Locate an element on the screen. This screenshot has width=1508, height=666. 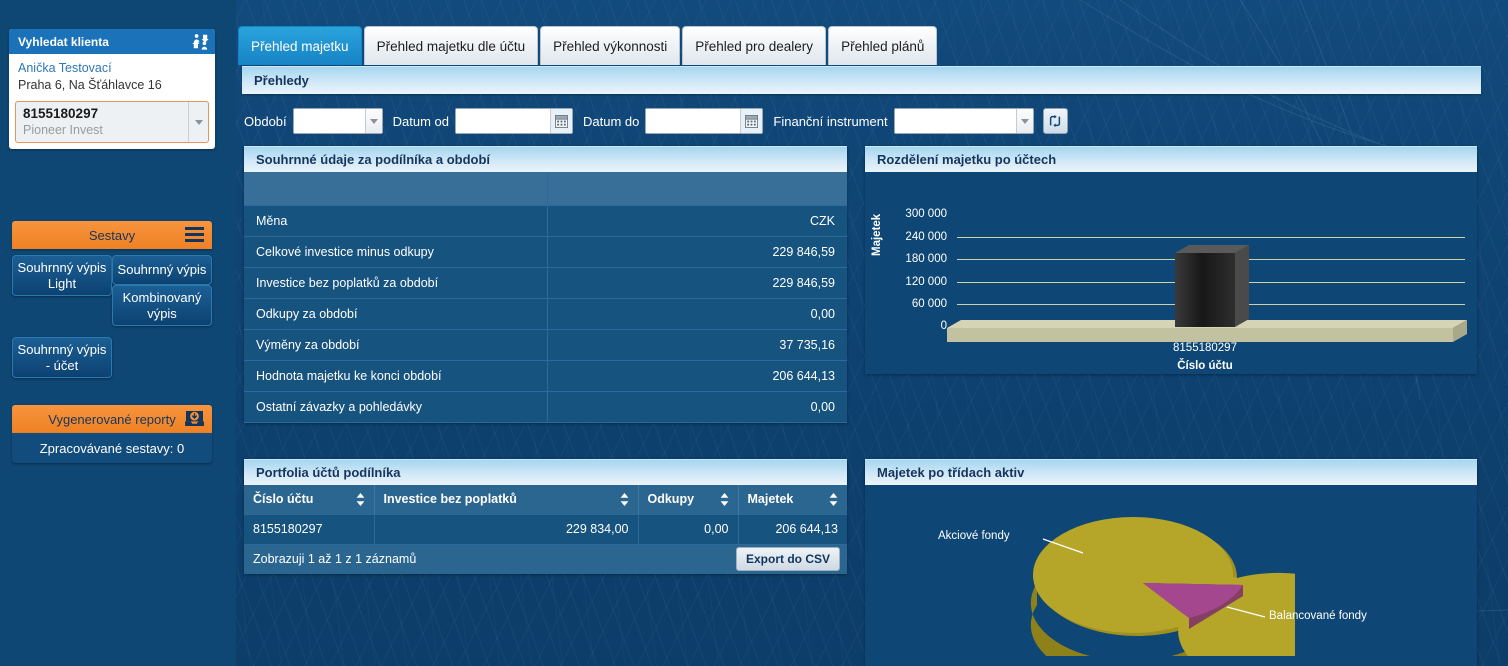
portfolio-panel-title: Portfolia účtů podílníka is located at coordinates (545, 472).